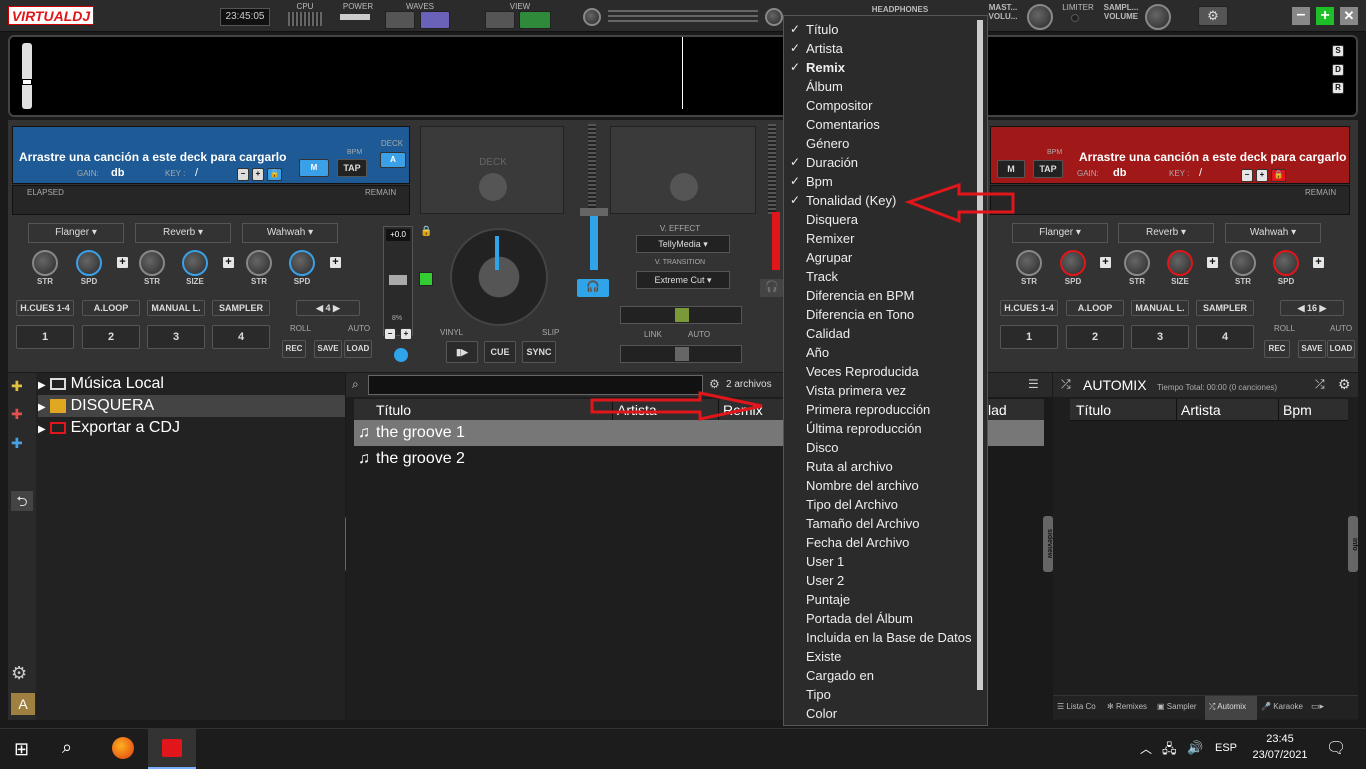  Describe the element at coordinates (1029, 263) in the screenshot. I see `fx-knob-r1` at that location.